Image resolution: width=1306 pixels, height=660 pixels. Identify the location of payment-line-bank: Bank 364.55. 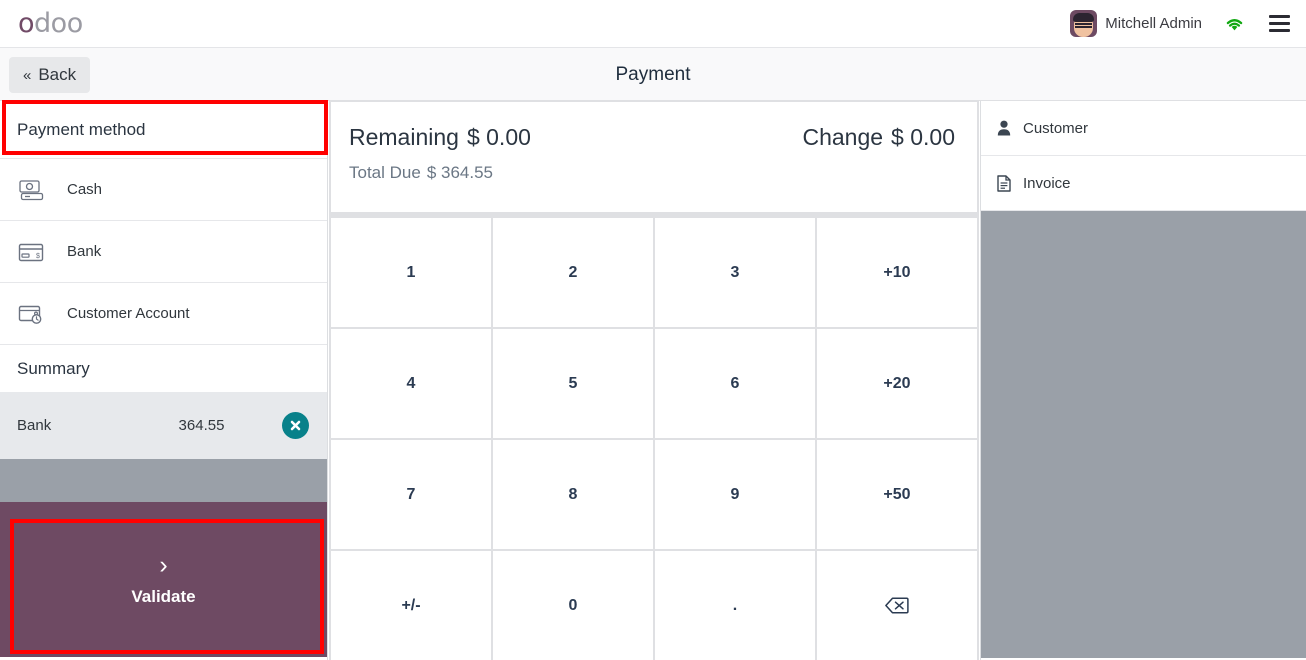
(163, 425).